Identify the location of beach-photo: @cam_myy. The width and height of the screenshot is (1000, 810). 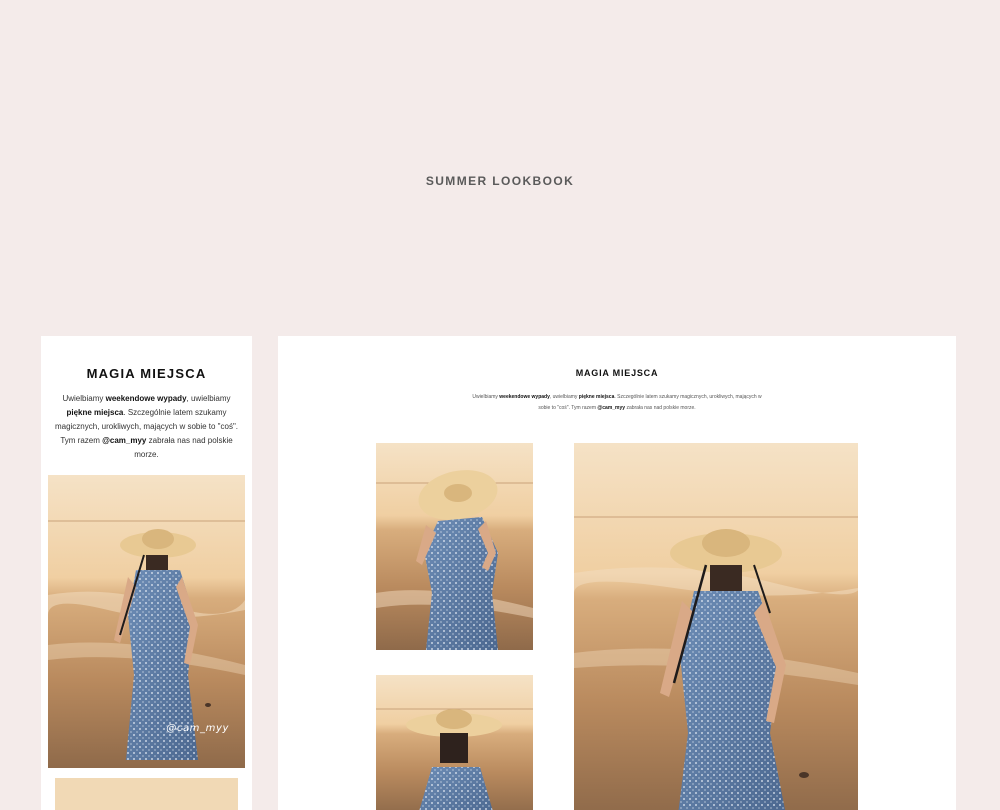
(146, 621).